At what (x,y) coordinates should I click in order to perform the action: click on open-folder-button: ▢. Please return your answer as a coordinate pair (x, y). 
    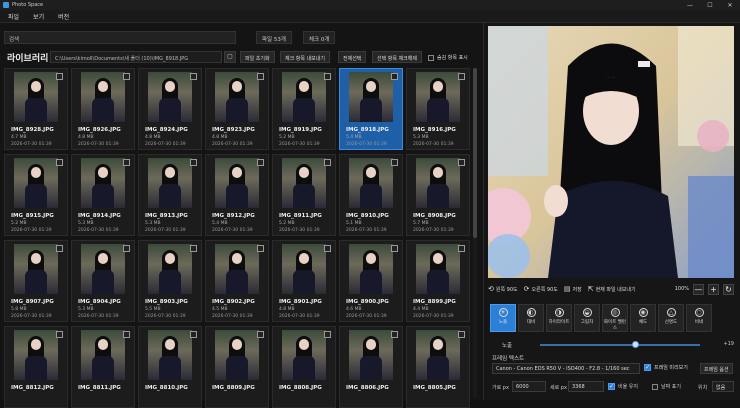
    Looking at the image, I should click on (230, 57).